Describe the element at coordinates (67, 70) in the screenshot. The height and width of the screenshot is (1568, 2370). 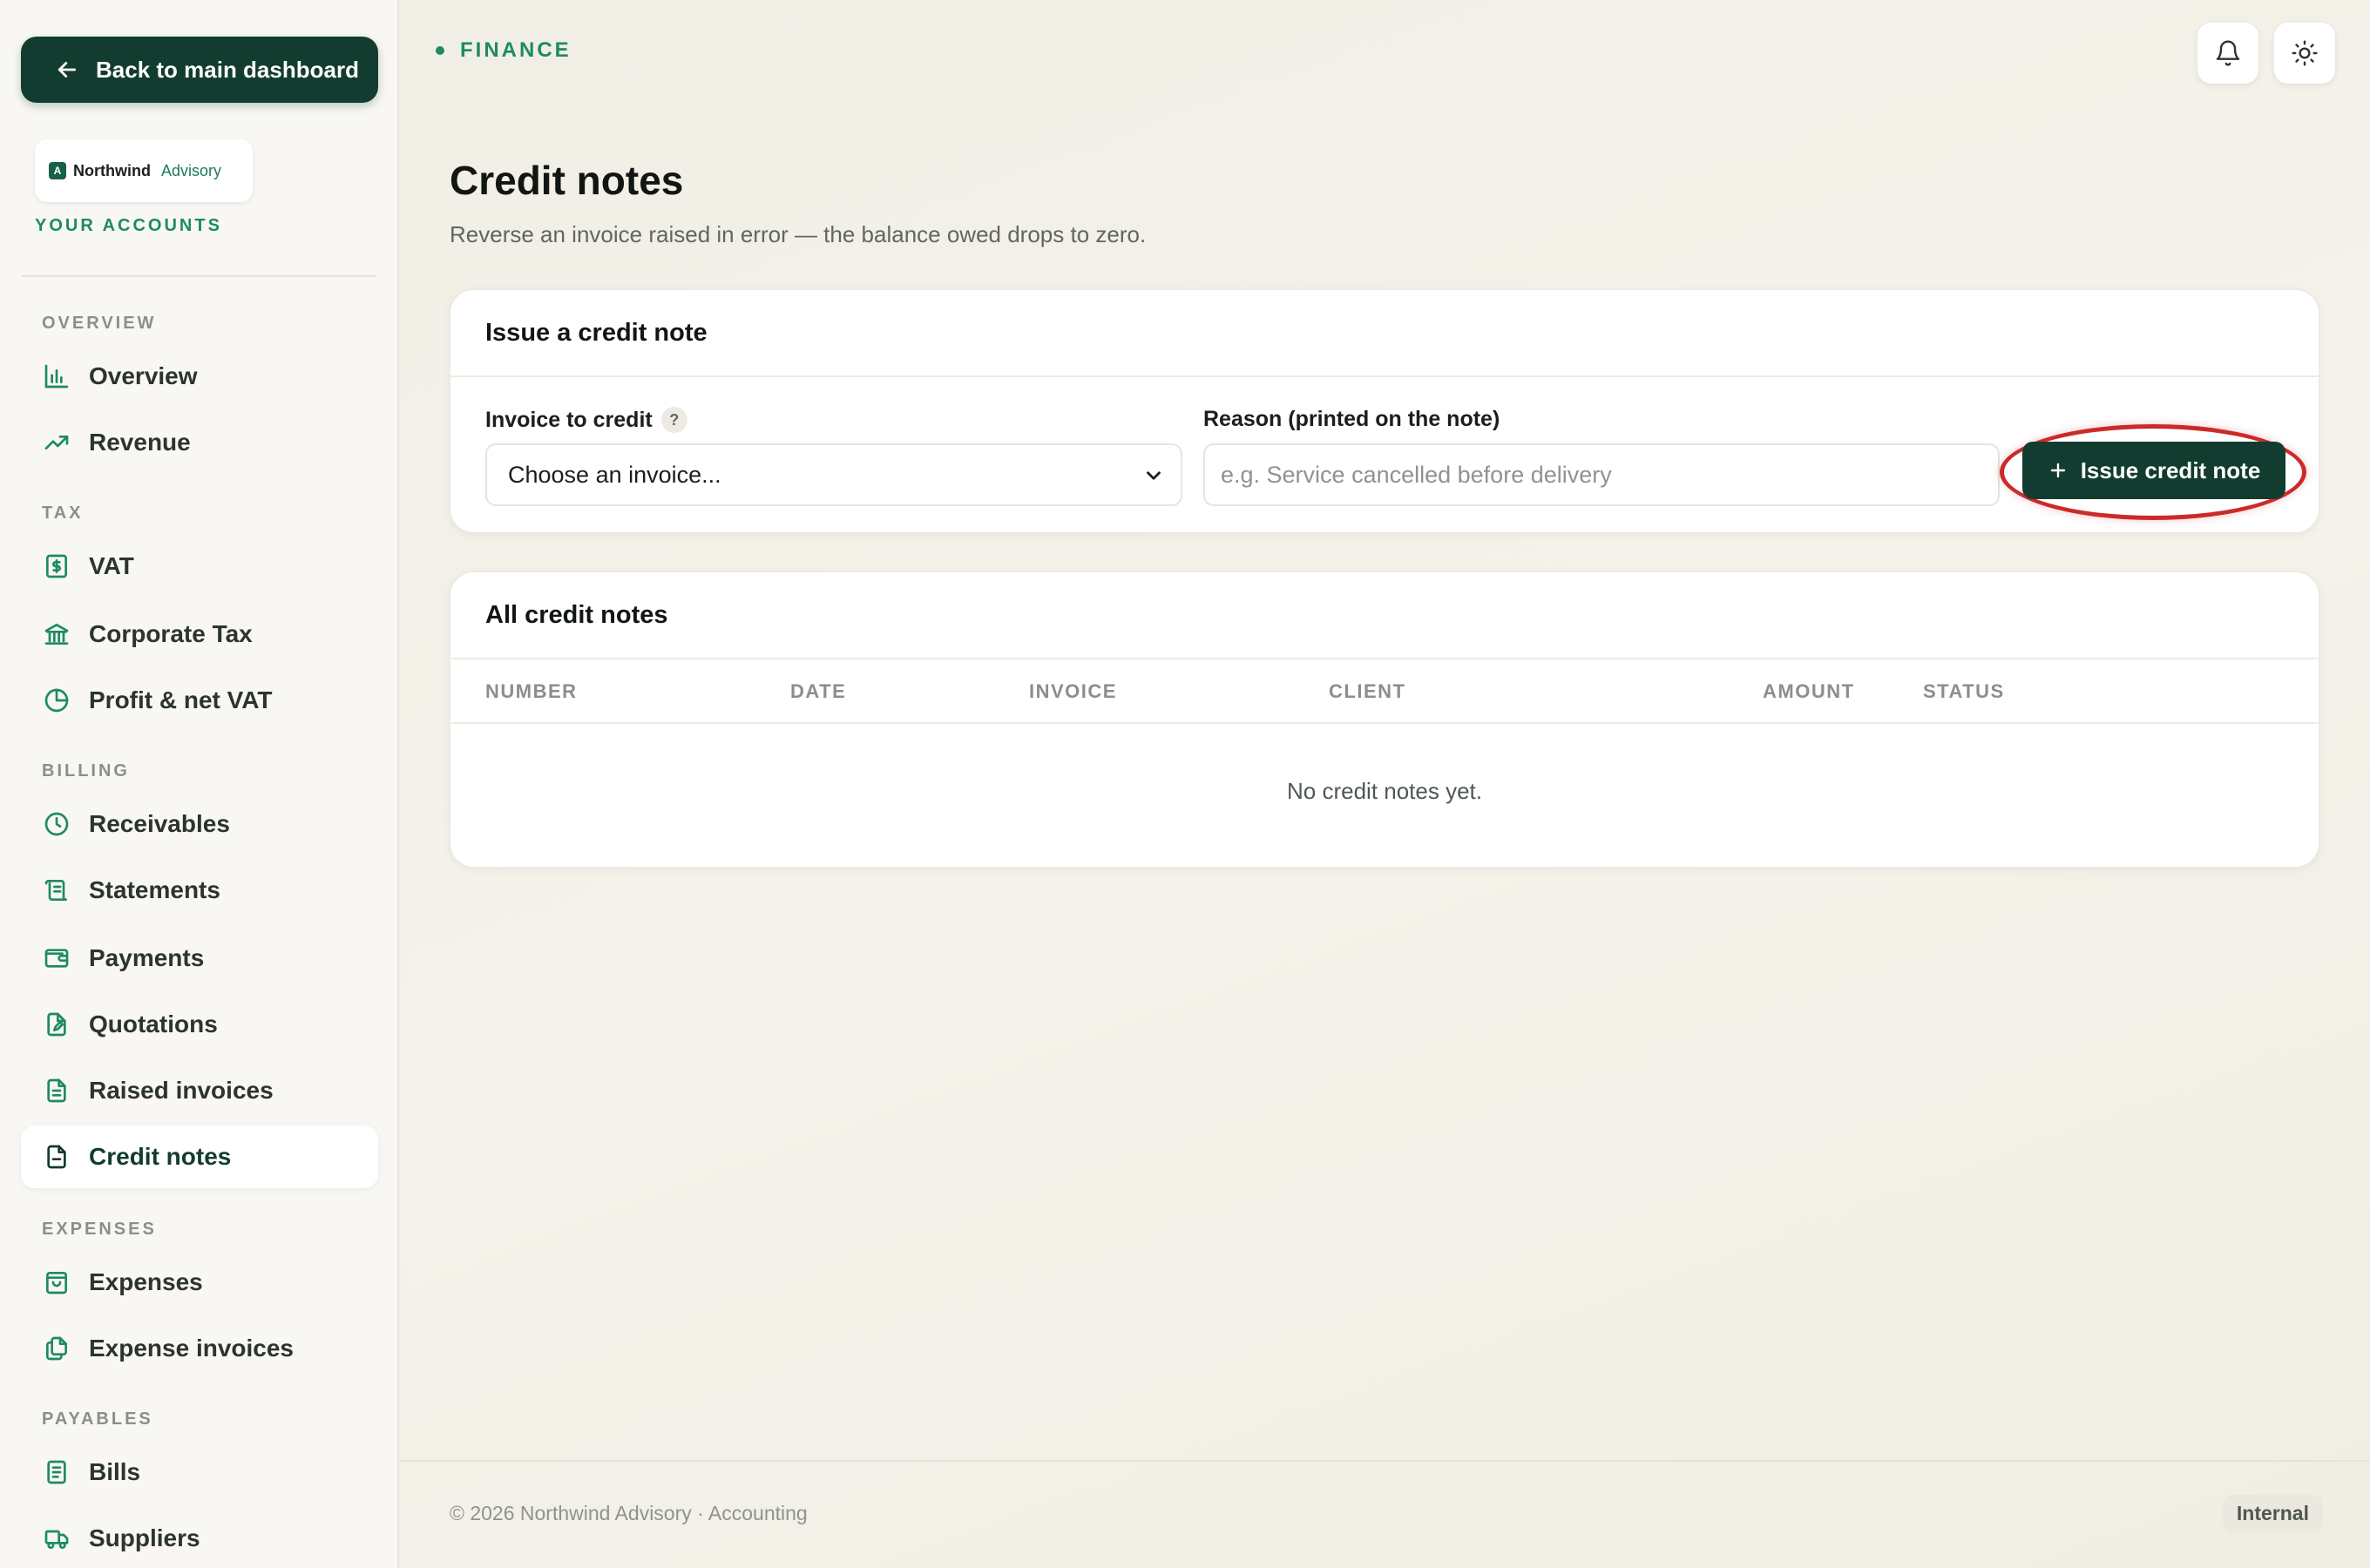
I see `arrow-left-icon` at that location.